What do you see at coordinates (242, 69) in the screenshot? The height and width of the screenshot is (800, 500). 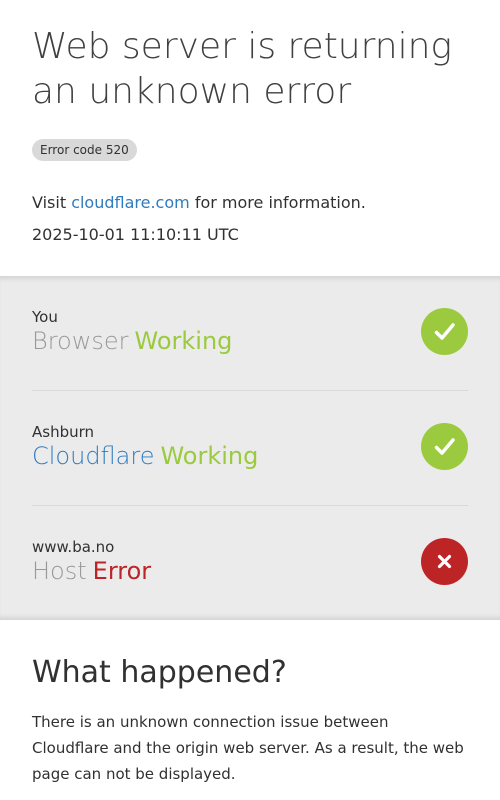 I see `page-title: Web server is returning an unknown error` at bounding box center [242, 69].